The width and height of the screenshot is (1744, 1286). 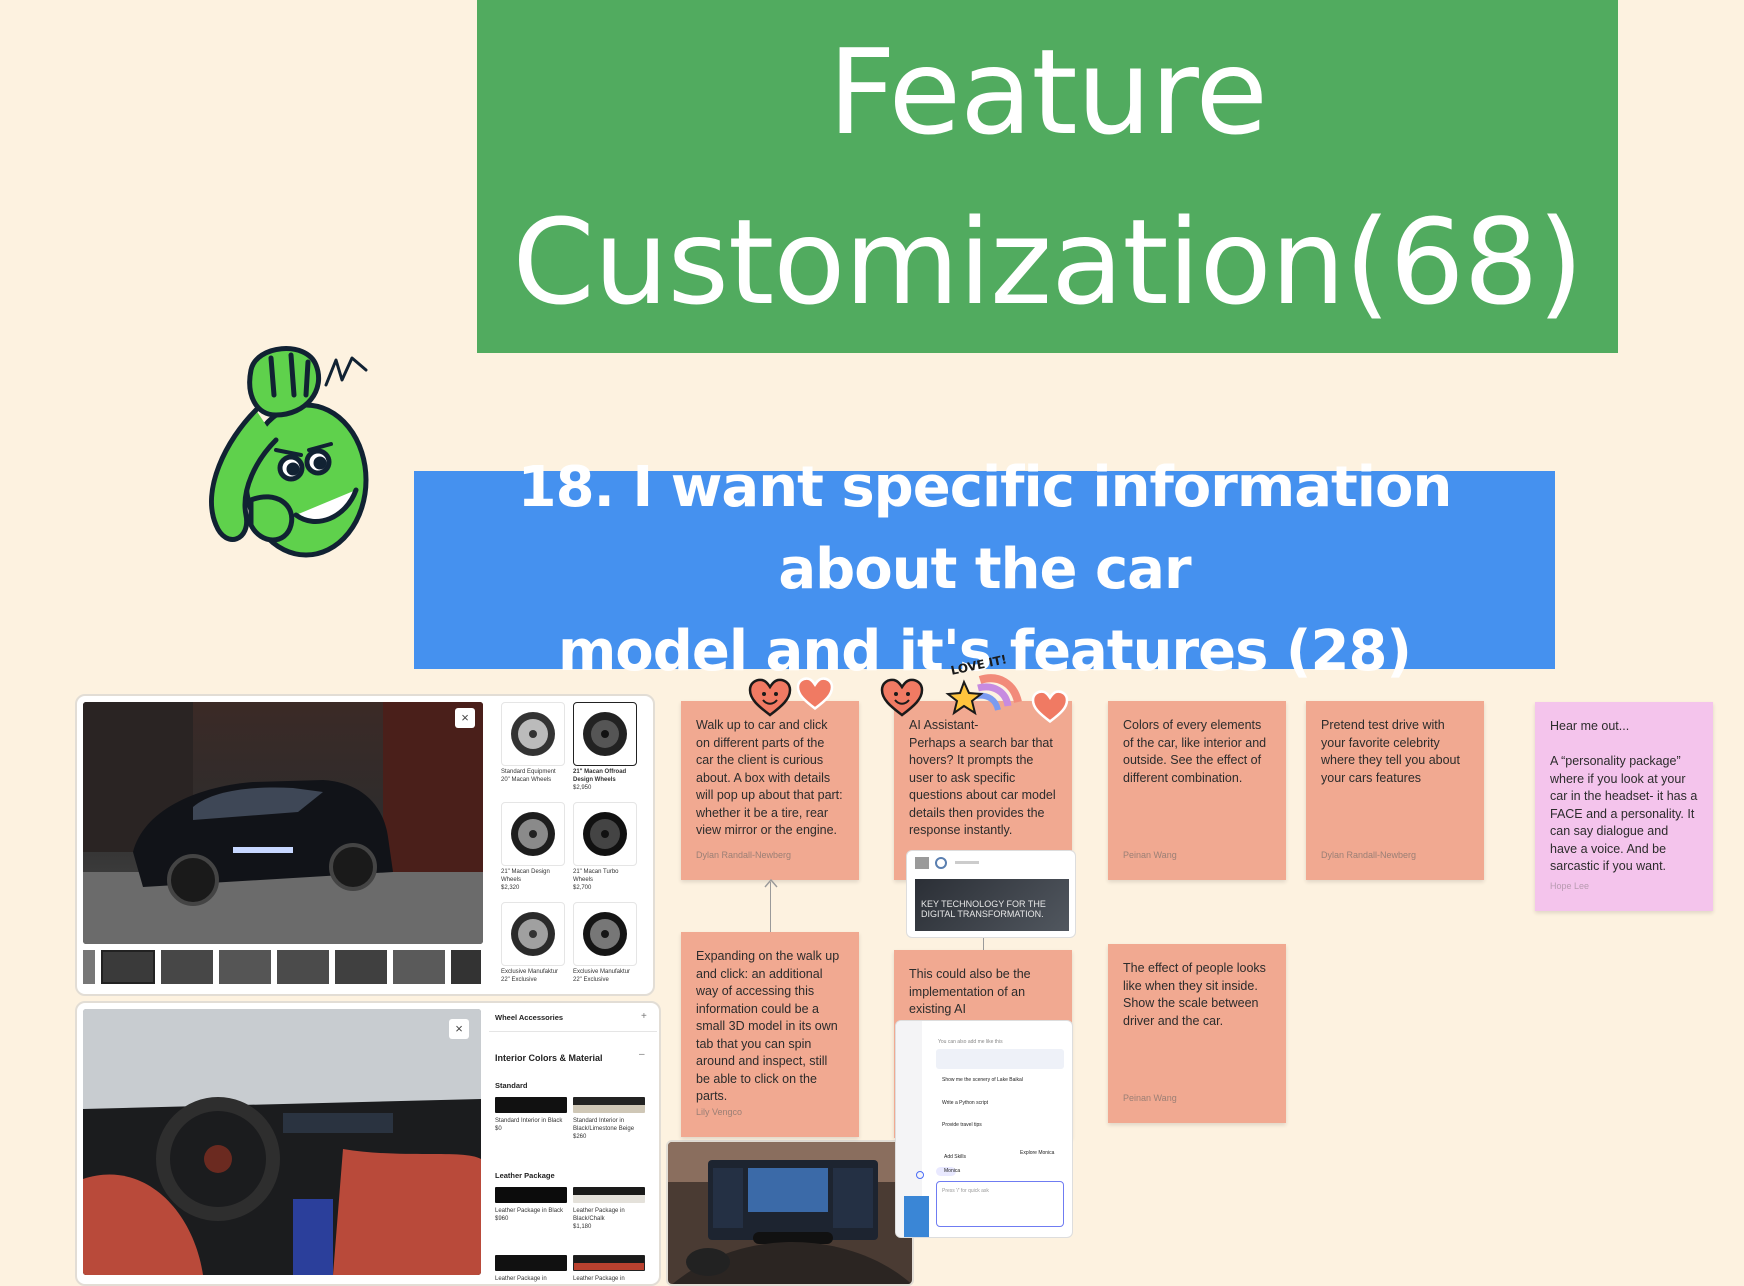 What do you see at coordinates (609, 1263) in the screenshot?
I see `swatch-leather-red` at bounding box center [609, 1263].